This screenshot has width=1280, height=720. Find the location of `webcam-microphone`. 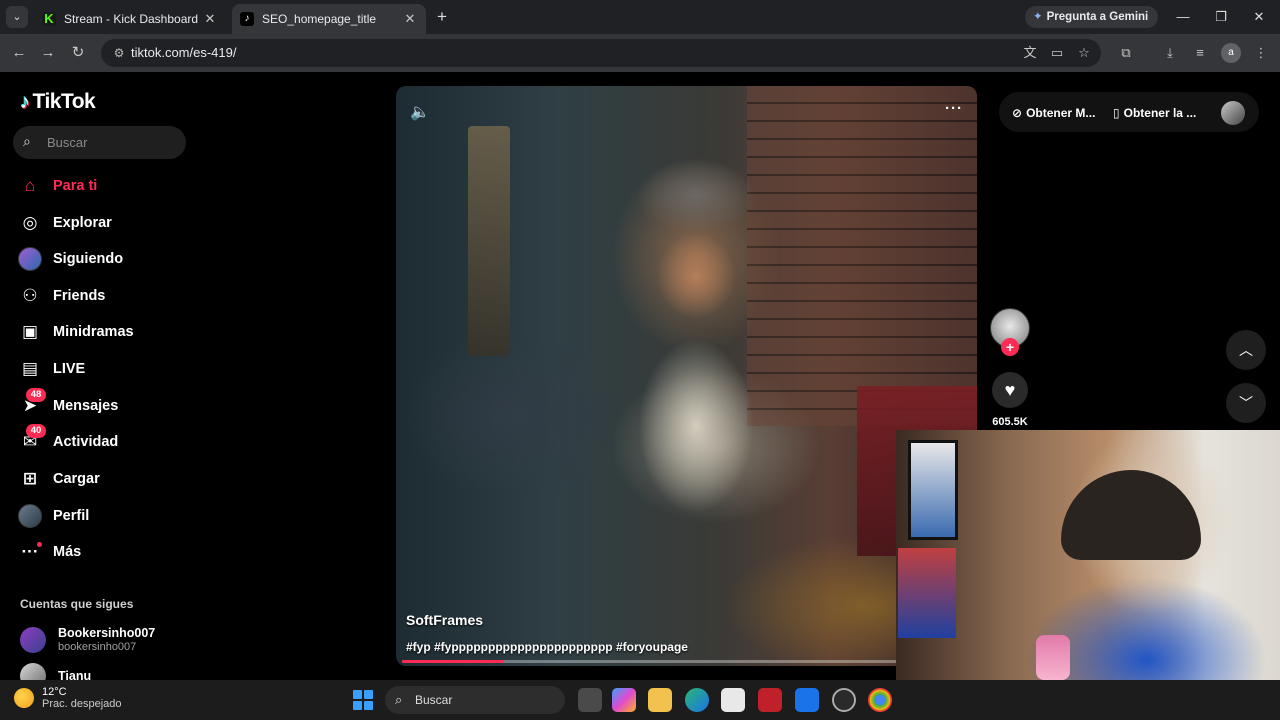

webcam-microphone is located at coordinates (1053, 657).